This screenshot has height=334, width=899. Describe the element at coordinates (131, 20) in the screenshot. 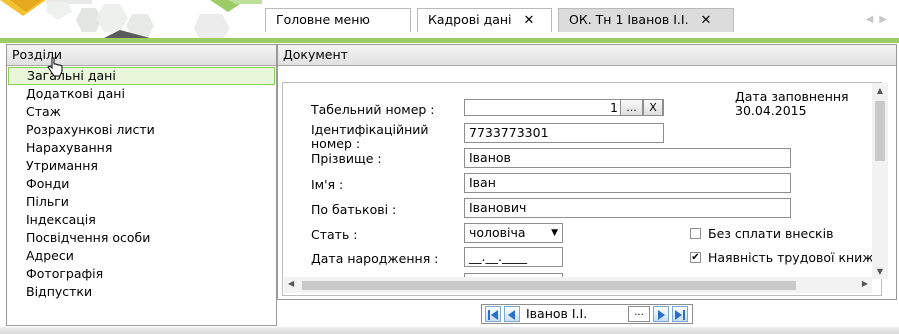

I see `brand-logo` at that location.